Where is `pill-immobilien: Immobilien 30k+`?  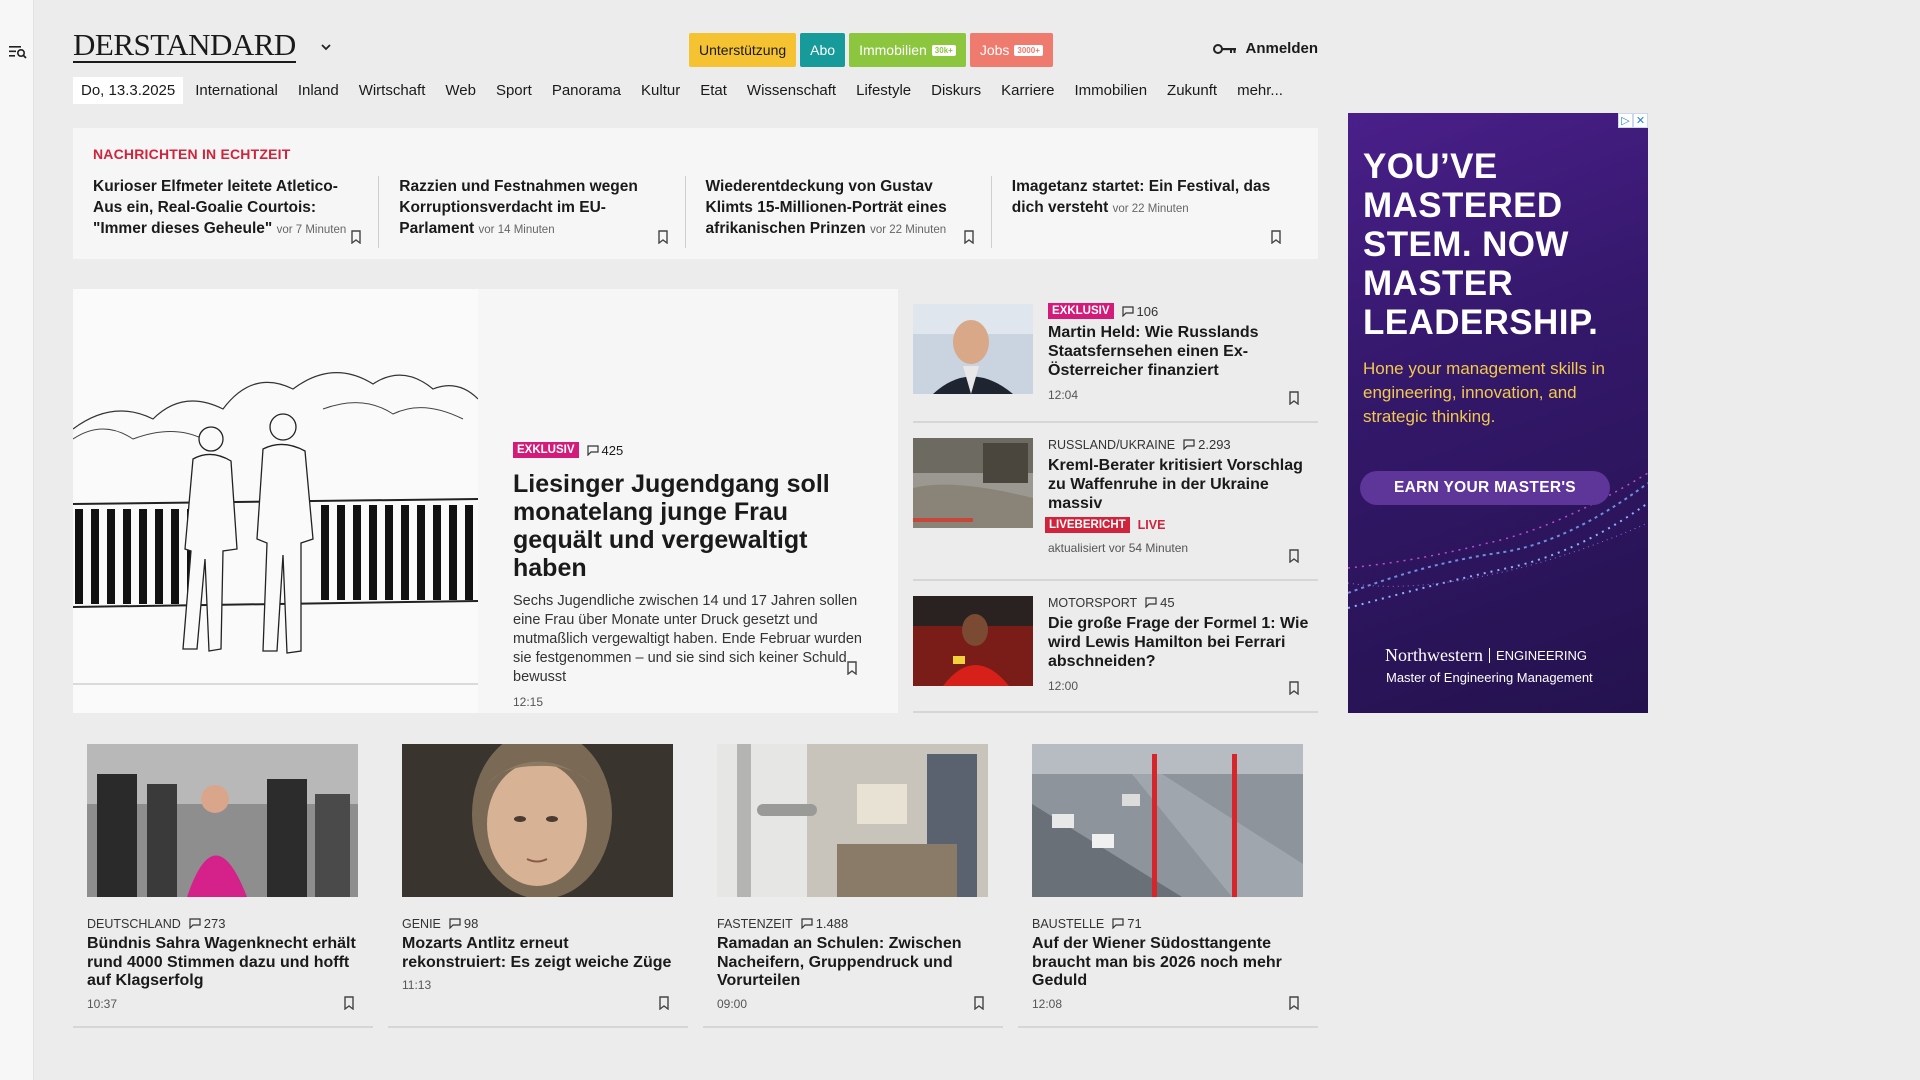 pill-immobilien: Immobilien 30k+ is located at coordinates (907, 50).